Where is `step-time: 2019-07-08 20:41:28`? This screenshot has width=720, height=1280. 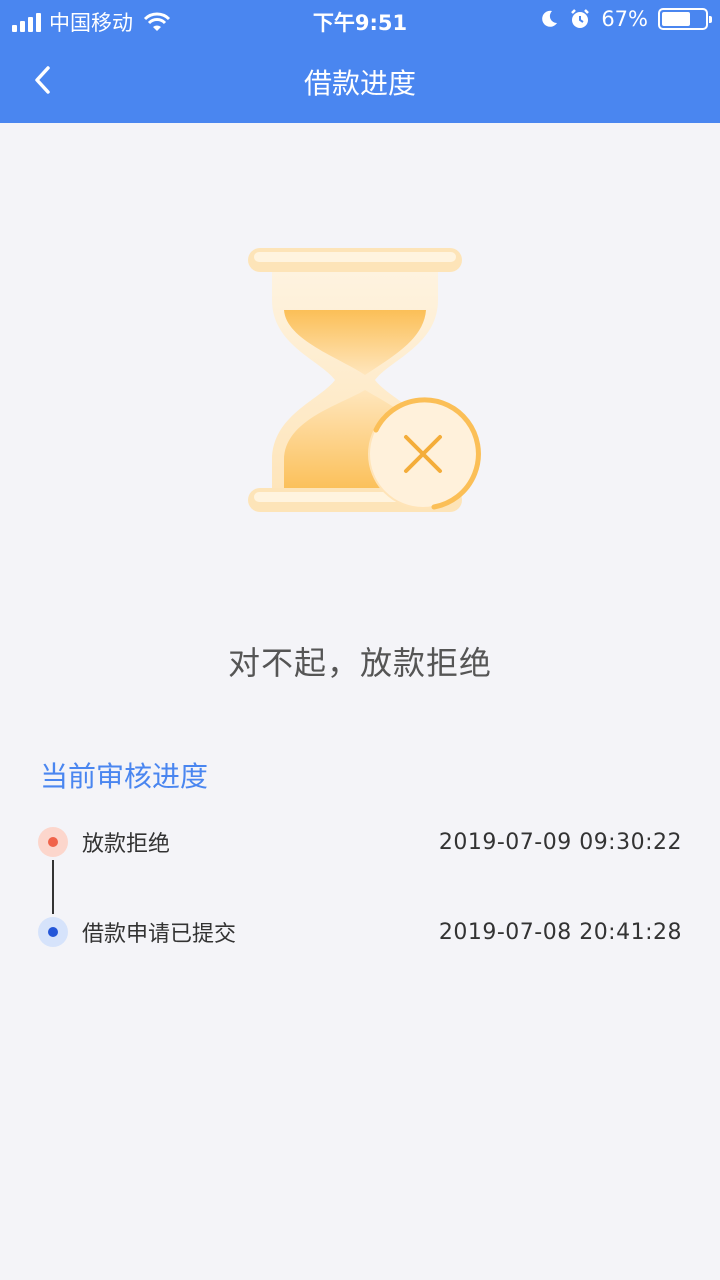 step-time: 2019-07-08 20:41:28 is located at coordinates (560, 932).